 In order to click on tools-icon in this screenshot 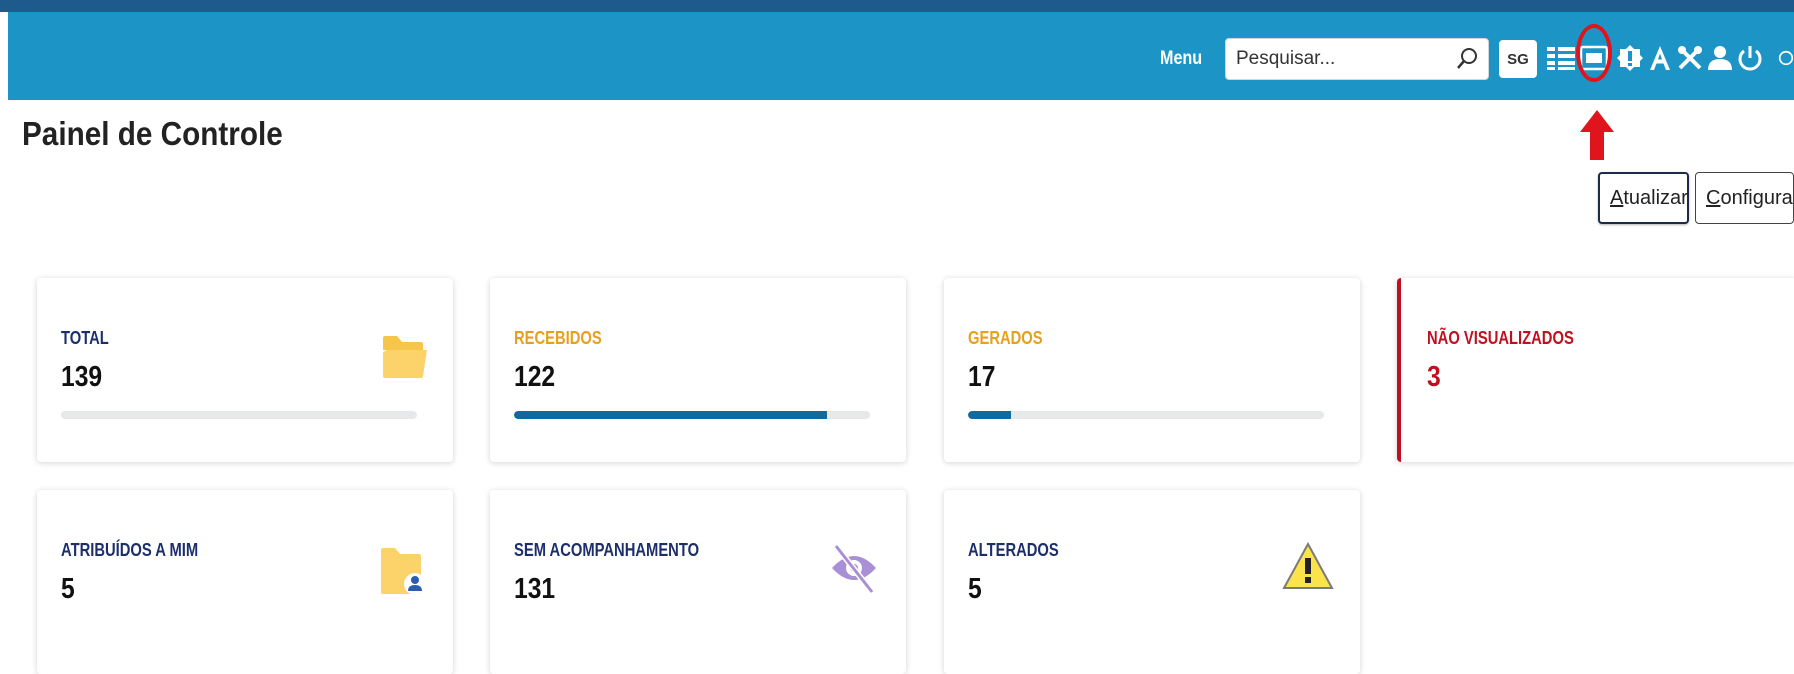, I will do `click(1690, 58)`.